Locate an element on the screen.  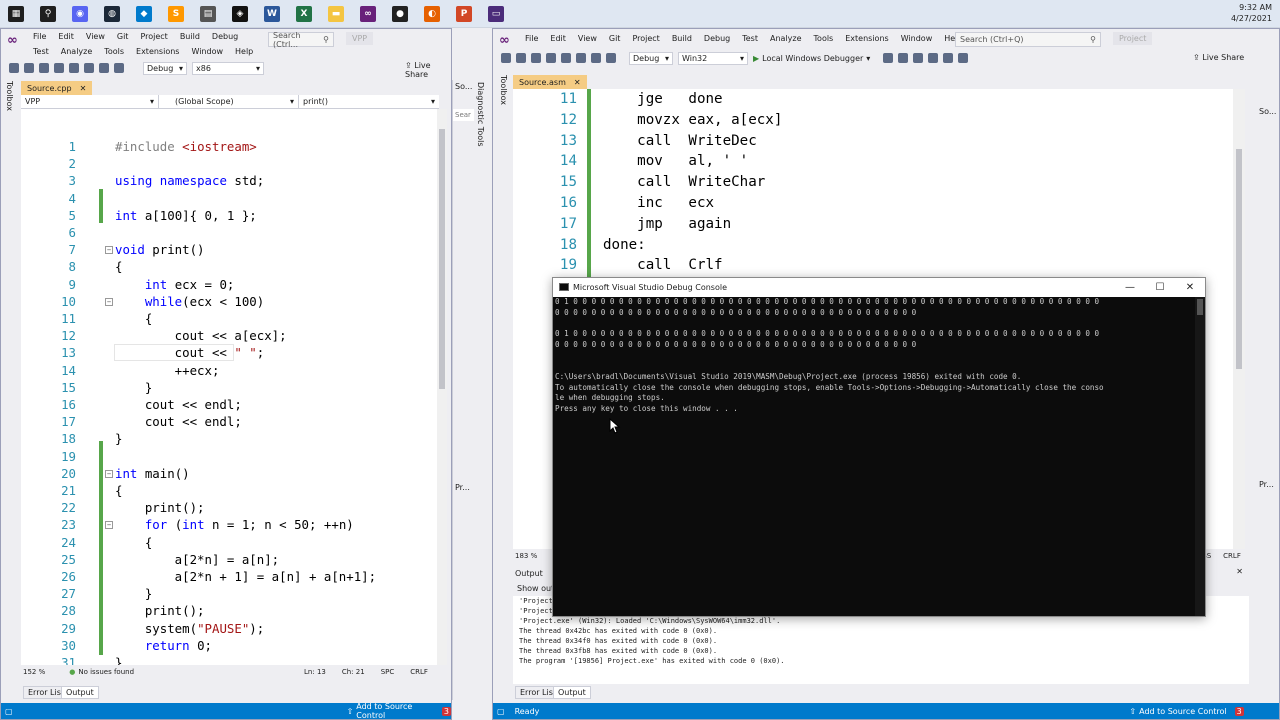
diagnostic-tools-strip: Diagnostic Tools is located at coordinates (483, 120).